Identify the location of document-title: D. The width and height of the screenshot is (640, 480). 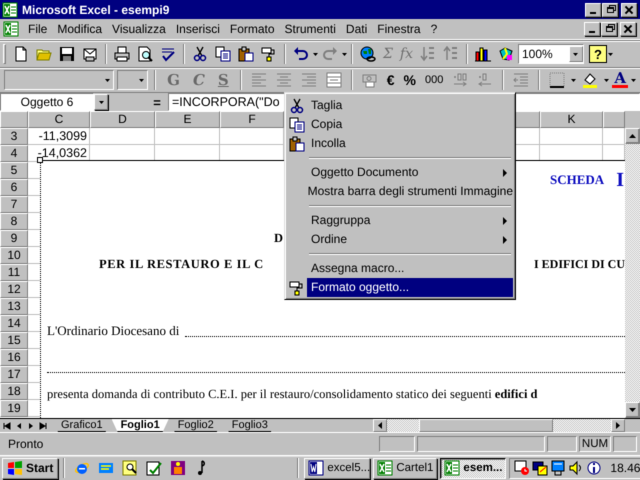
(279, 238).